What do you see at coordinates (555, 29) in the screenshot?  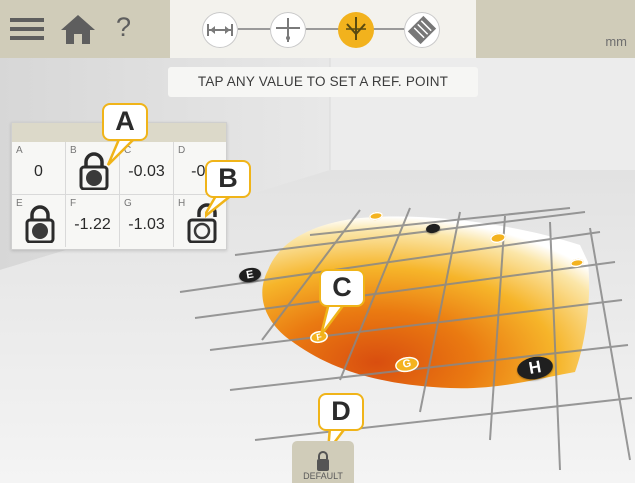 I see `topbar-right` at bounding box center [555, 29].